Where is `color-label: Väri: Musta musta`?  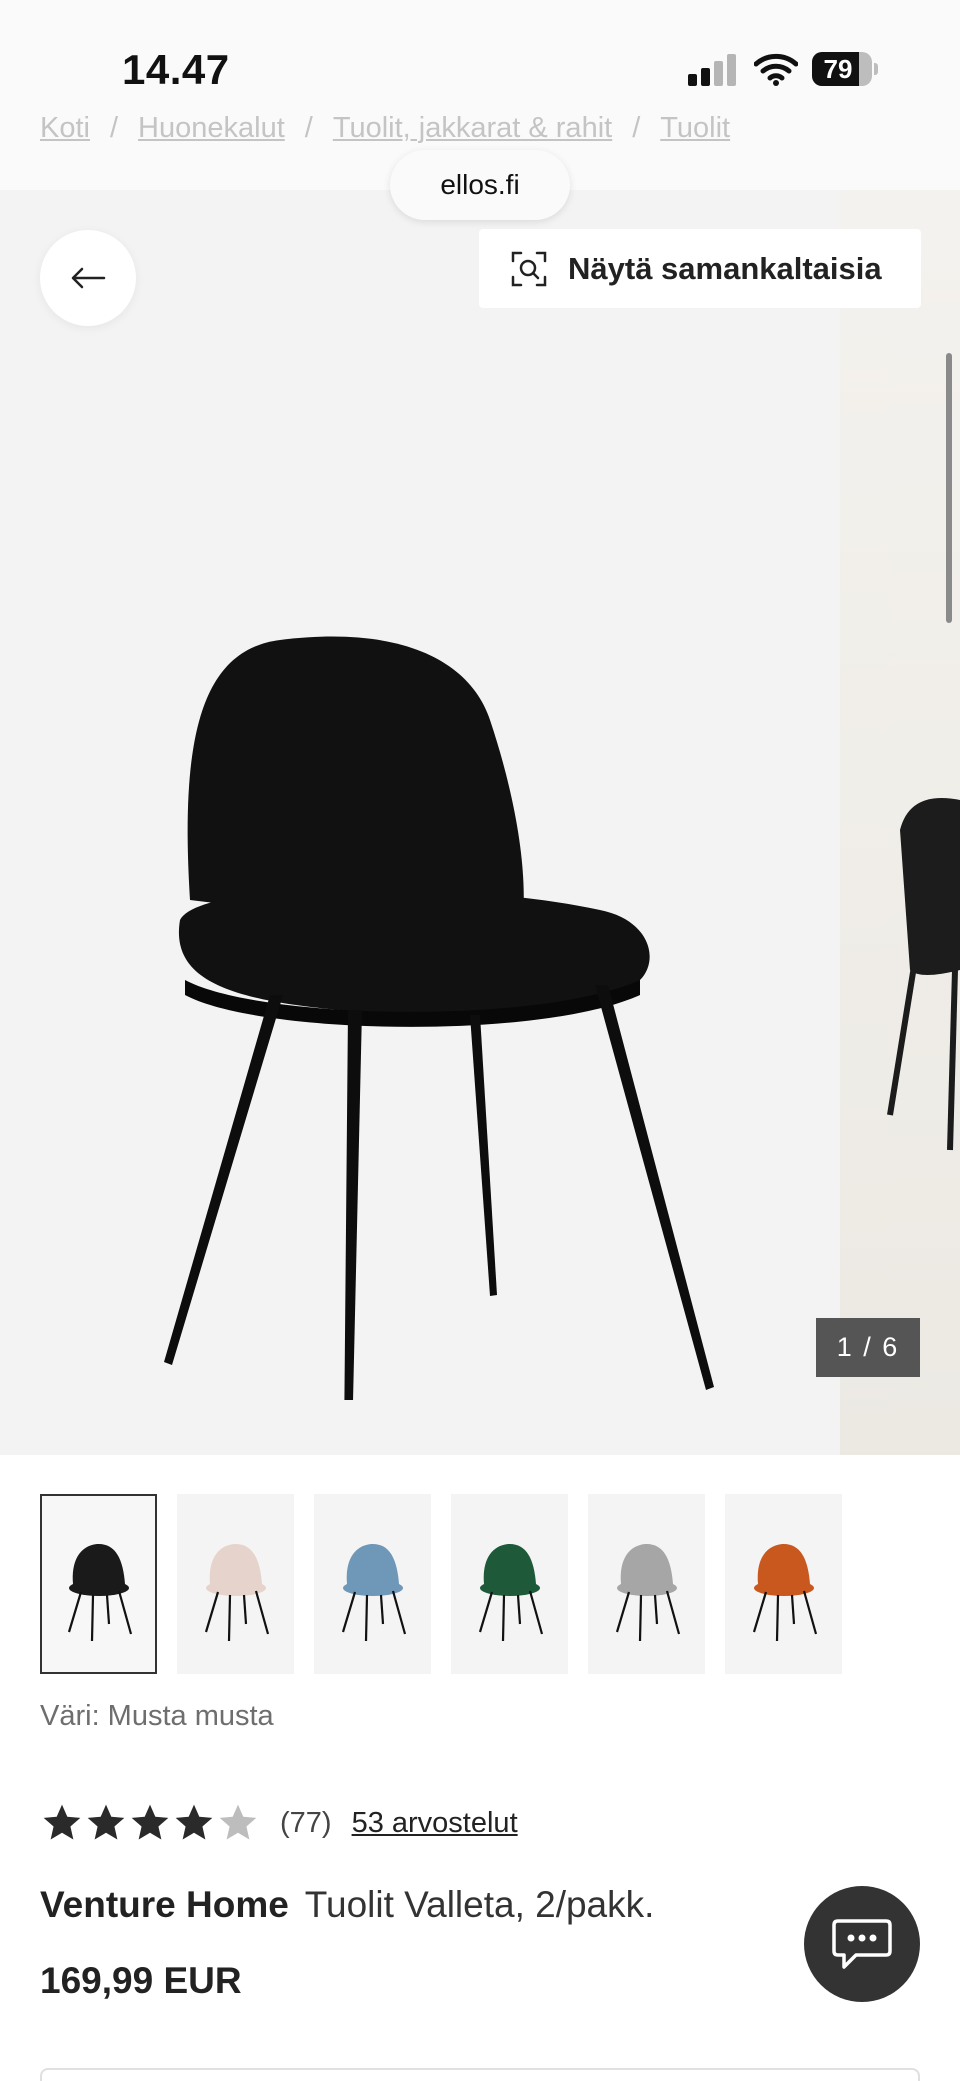
color-label: Väri: Musta musta is located at coordinates (157, 1716).